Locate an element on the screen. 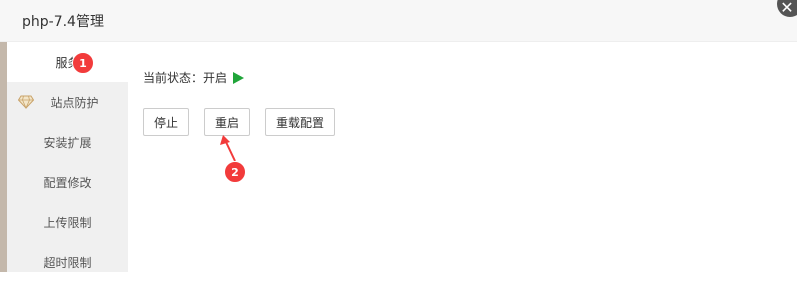  annotation-arrow is located at coordinates (228, 148).